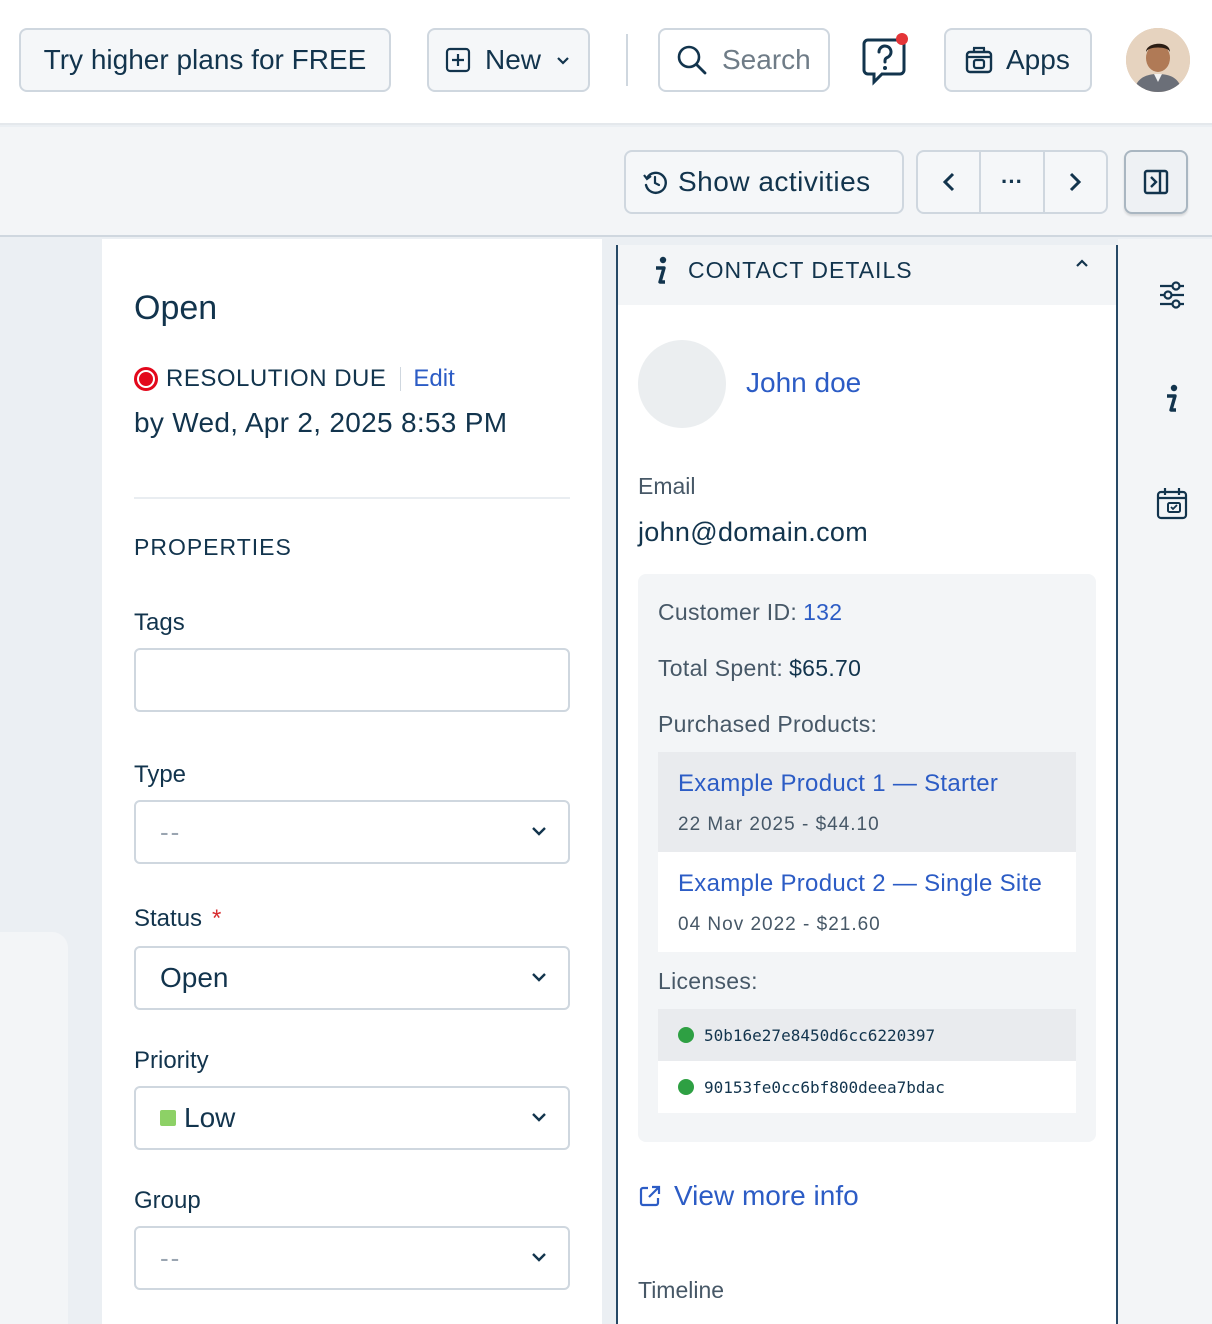 The width and height of the screenshot is (1212, 1324). I want to click on type-select: --, so click(352, 832).